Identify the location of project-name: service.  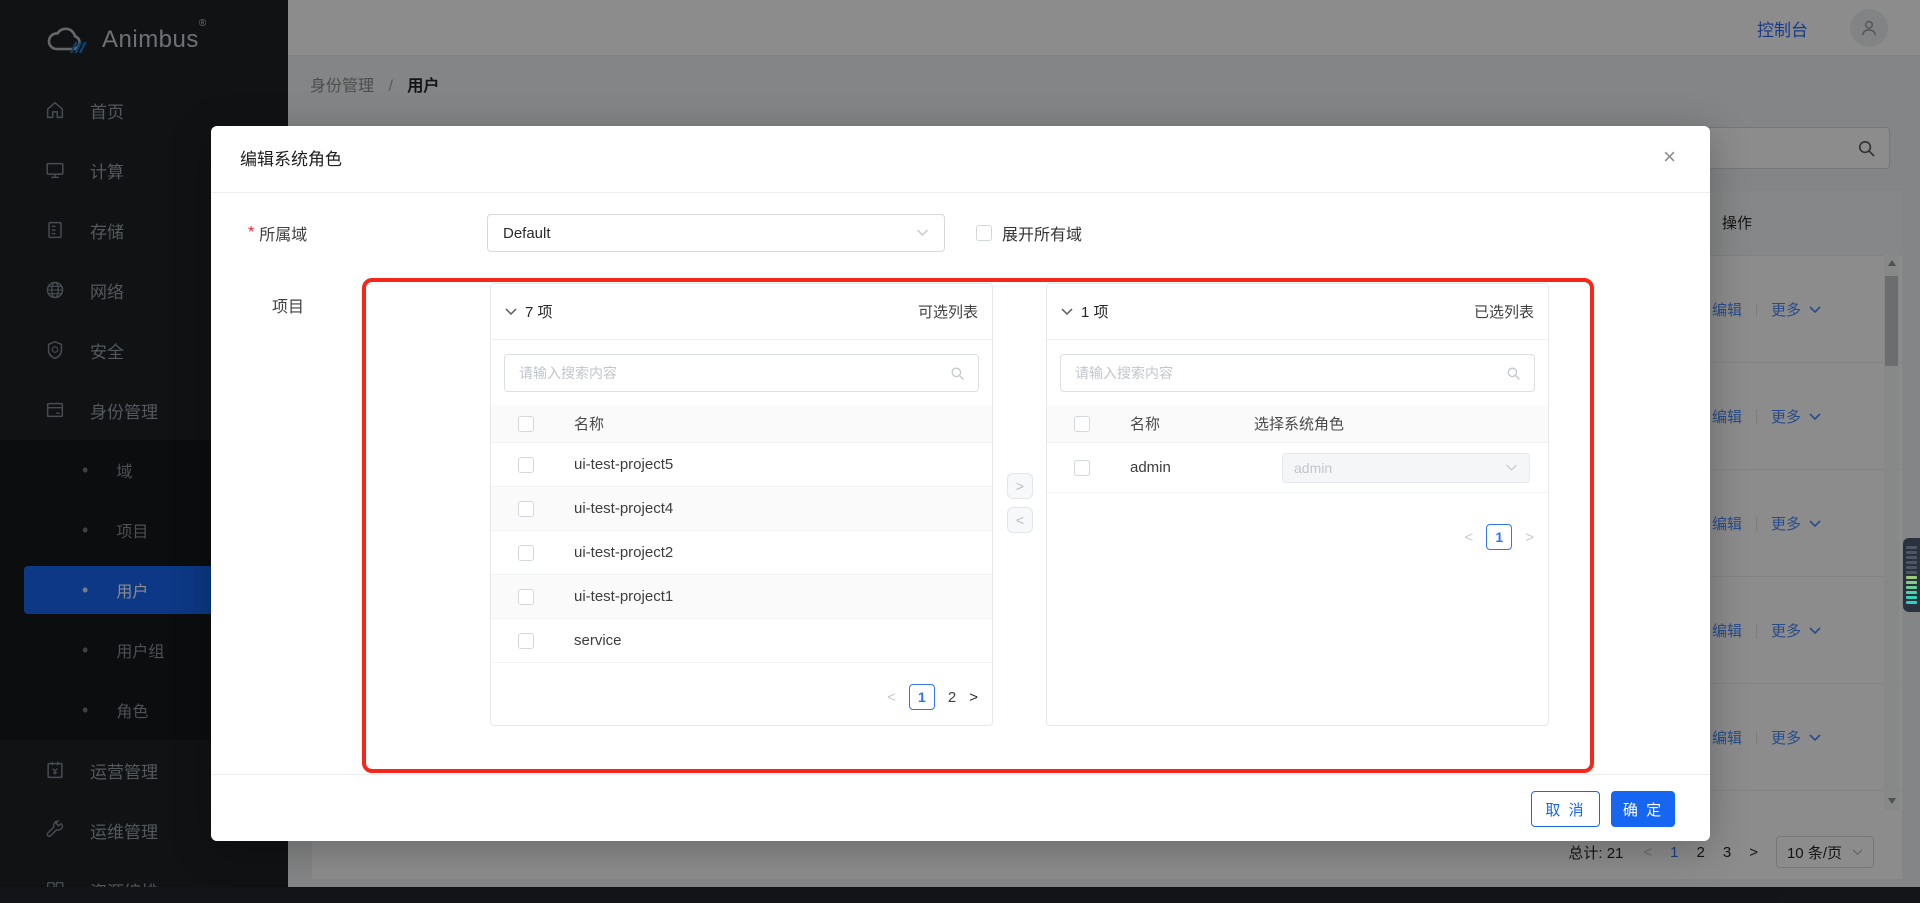
(598, 640).